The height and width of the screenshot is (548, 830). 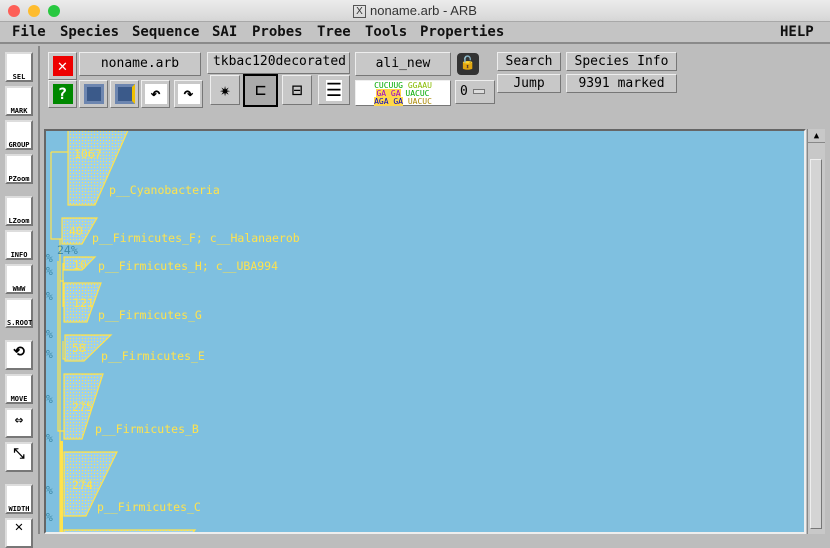 I want to click on bootstrap-value: 24%, so click(x=67, y=250).